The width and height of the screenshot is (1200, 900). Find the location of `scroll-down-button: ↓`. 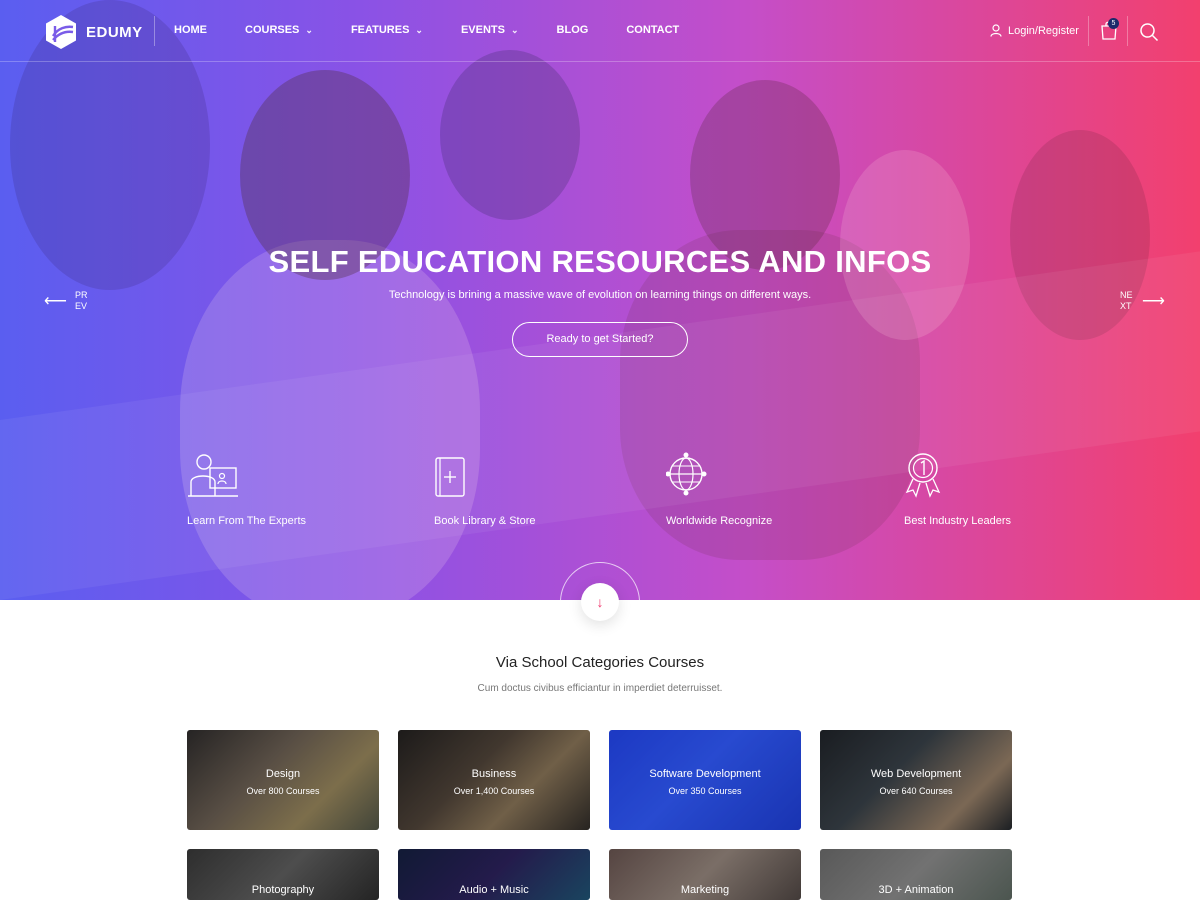

scroll-down-button: ↓ is located at coordinates (600, 602).